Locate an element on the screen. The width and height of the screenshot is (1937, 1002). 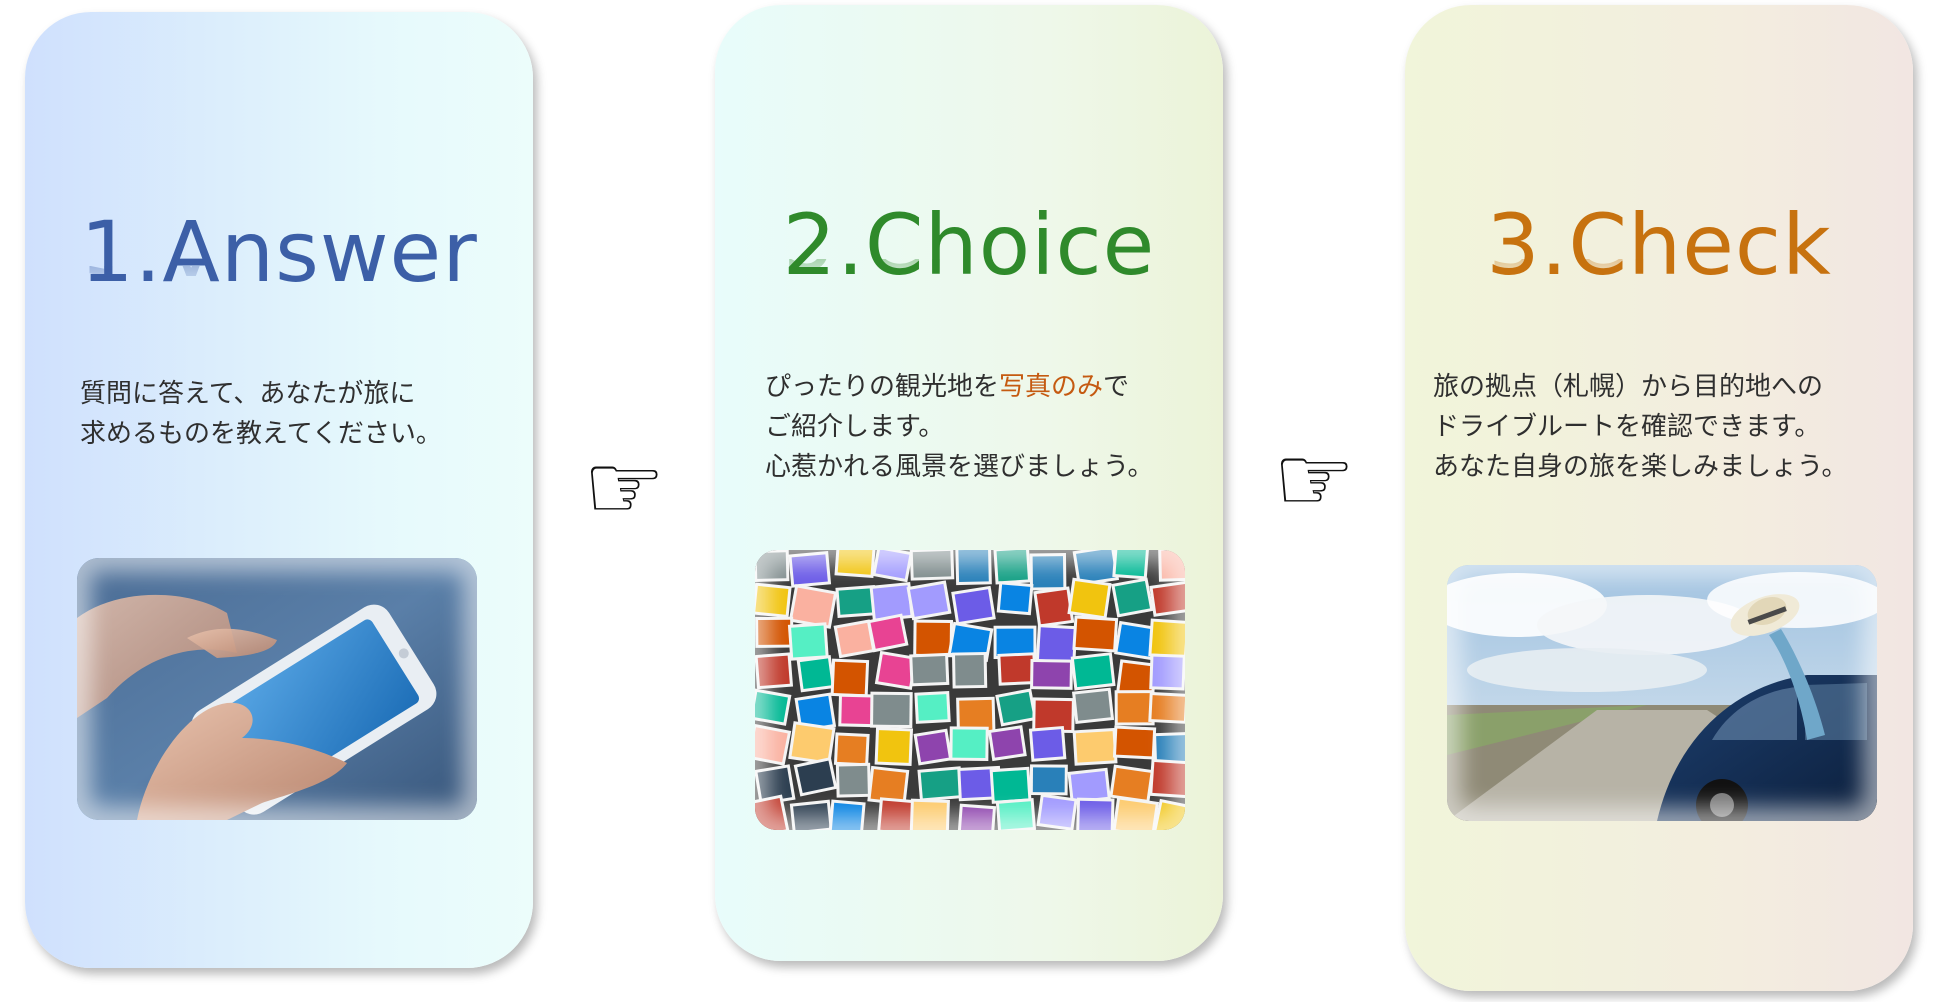
smartphone-photo is located at coordinates (277, 689).